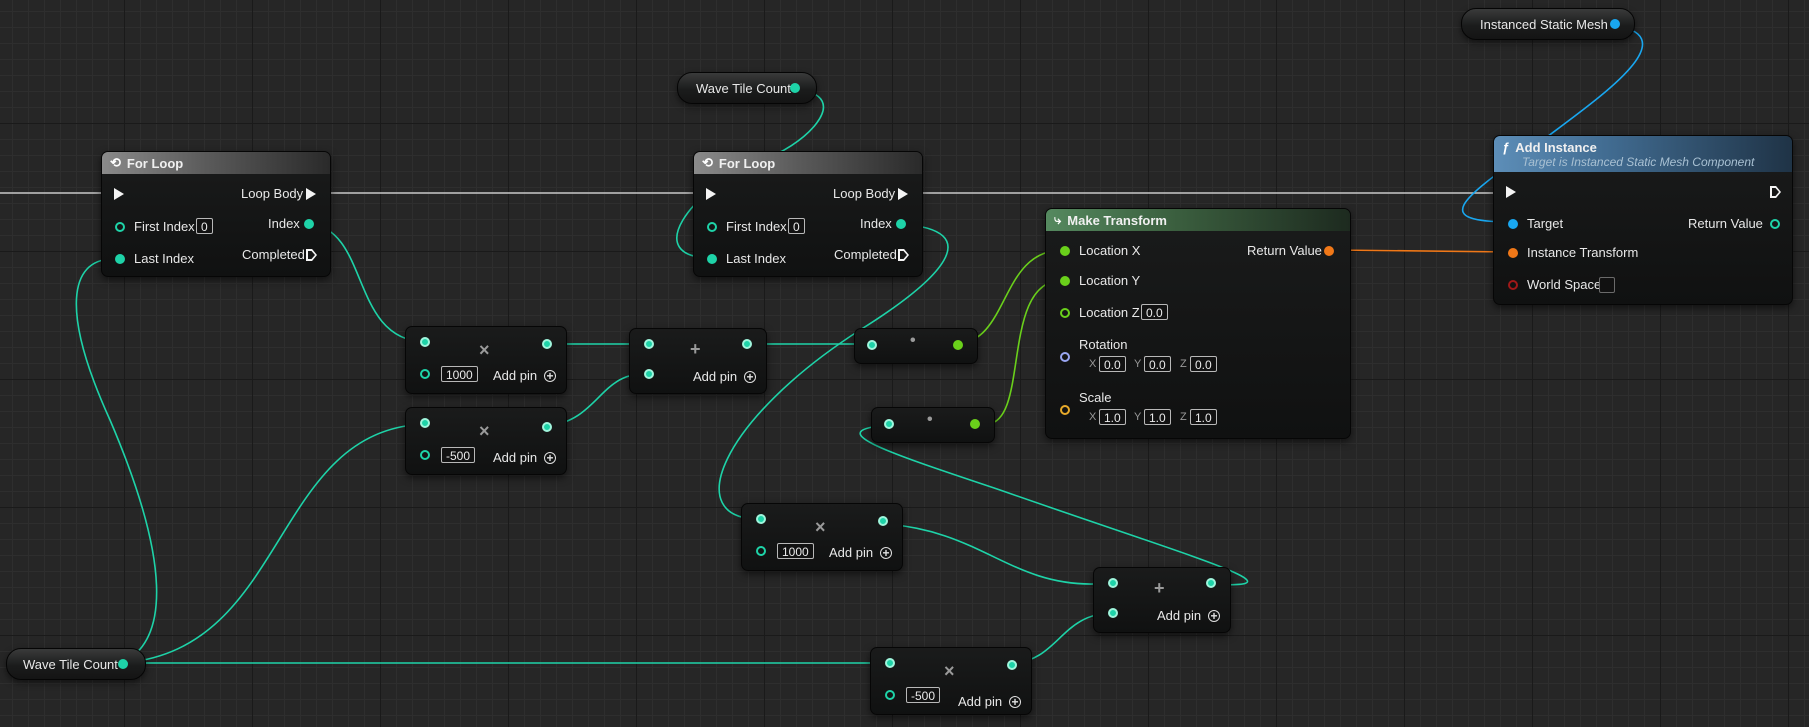 The height and width of the screenshot is (727, 1809). What do you see at coordinates (988, 554) in the screenshot?
I see `wire-mul3-add2` at bounding box center [988, 554].